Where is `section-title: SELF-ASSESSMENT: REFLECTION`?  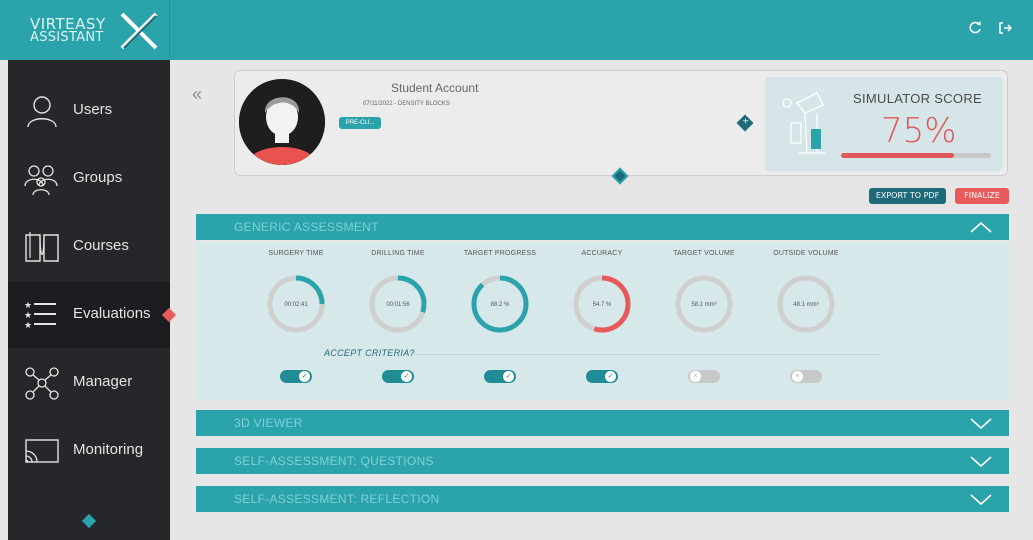 section-title: SELF-ASSESSMENT: REFLECTION is located at coordinates (337, 499).